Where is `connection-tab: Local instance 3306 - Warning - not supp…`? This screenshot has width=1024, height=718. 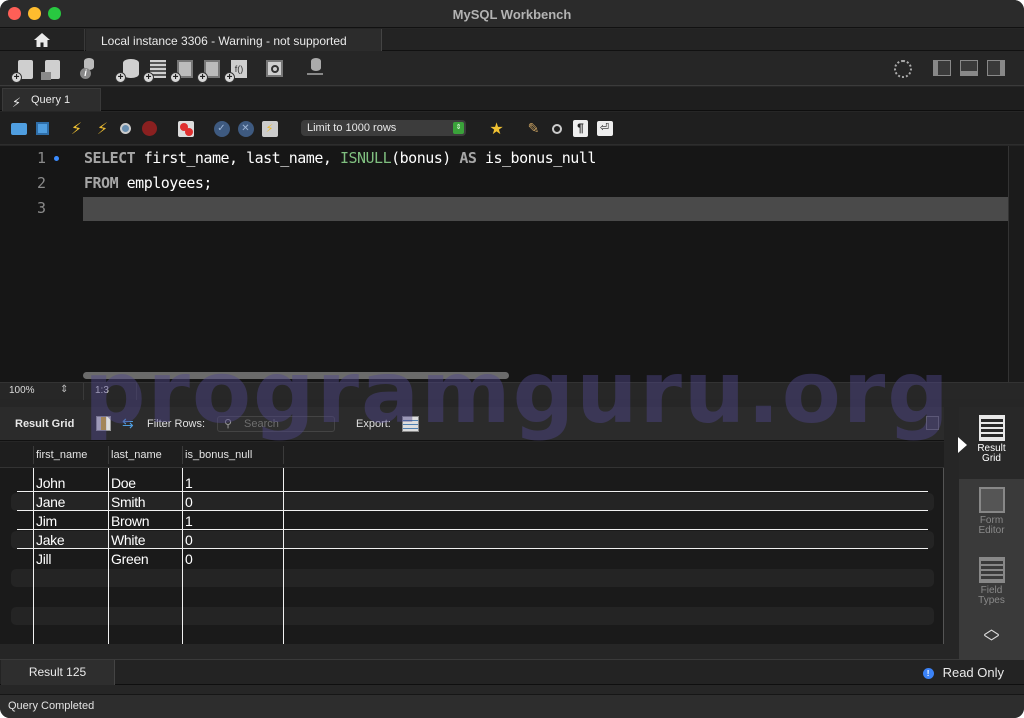
connection-tab: Local instance 3306 - Warning - not supp… is located at coordinates (234, 40).